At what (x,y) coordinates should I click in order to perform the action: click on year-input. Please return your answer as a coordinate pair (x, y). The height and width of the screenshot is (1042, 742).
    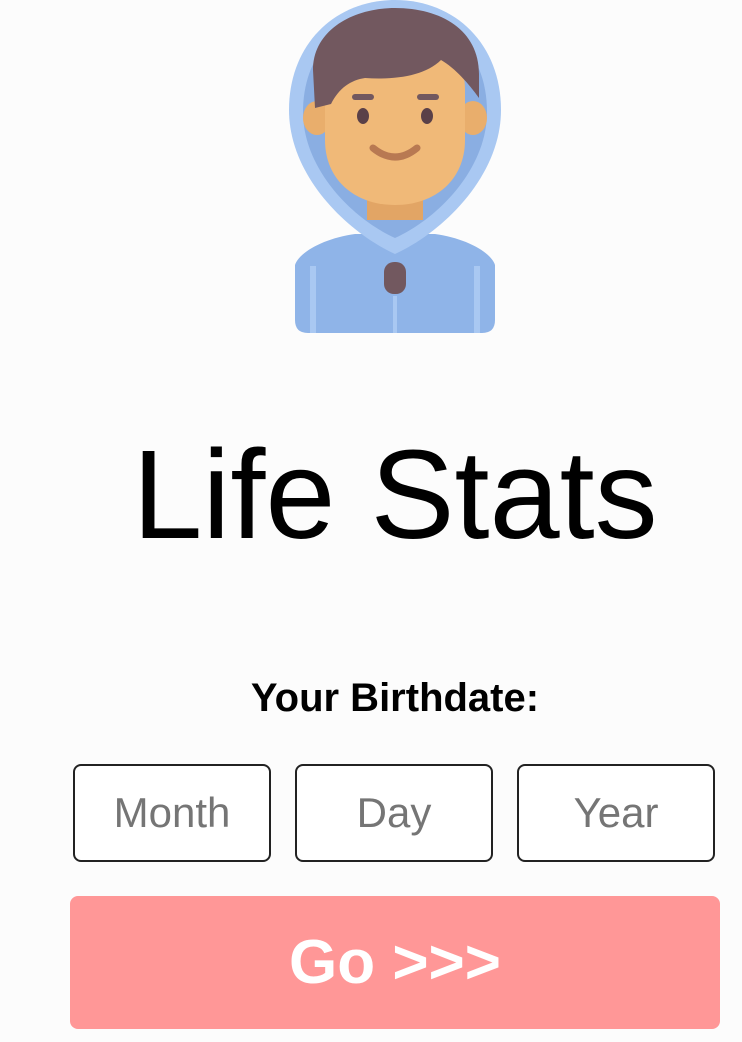
    Looking at the image, I should click on (616, 813).